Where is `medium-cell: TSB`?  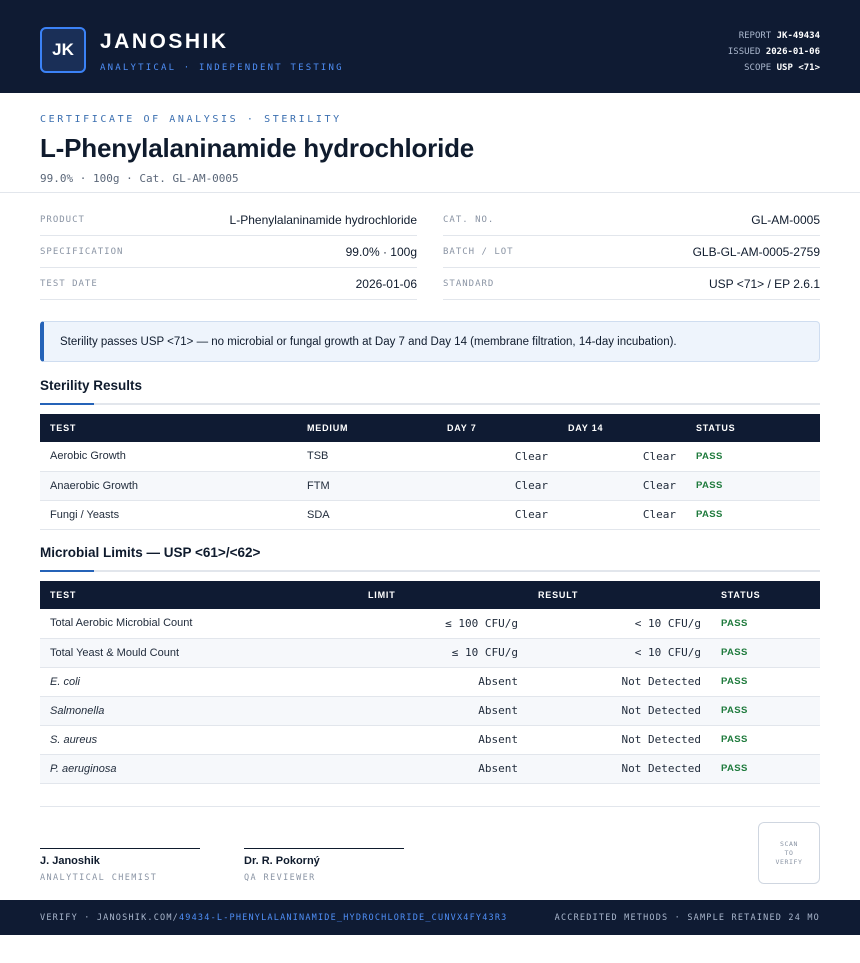
medium-cell: TSB is located at coordinates (367, 457).